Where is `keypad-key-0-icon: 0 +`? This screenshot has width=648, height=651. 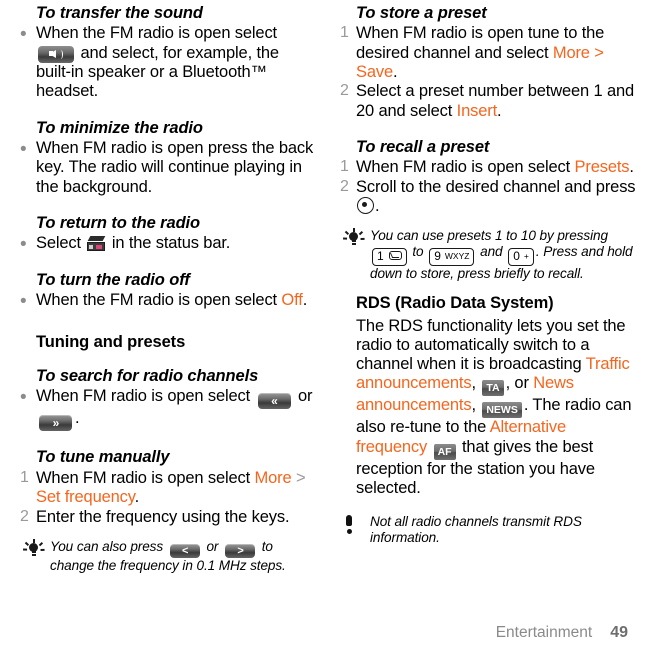 keypad-key-0-icon: 0 + is located at coordinates (521, 257).